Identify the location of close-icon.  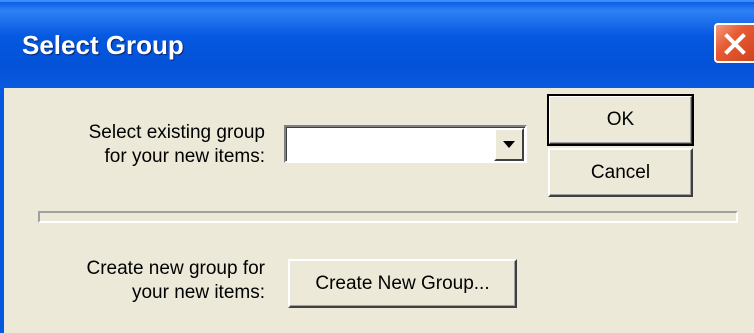
(735, 44).